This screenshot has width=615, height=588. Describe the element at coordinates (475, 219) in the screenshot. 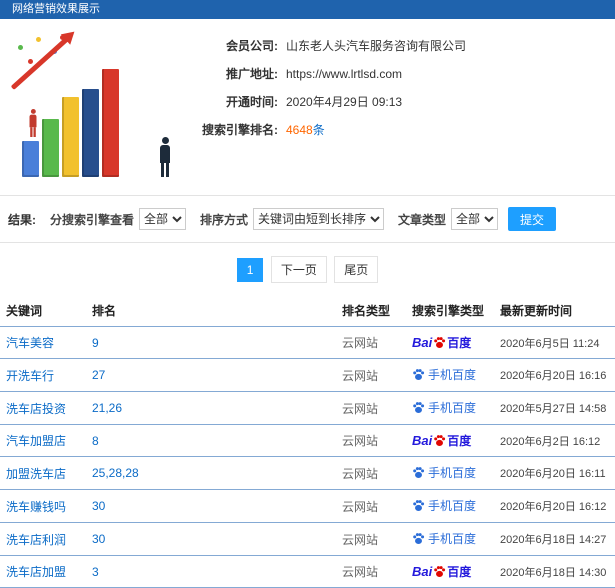

I see `type-filter-select: 全部` at that location.